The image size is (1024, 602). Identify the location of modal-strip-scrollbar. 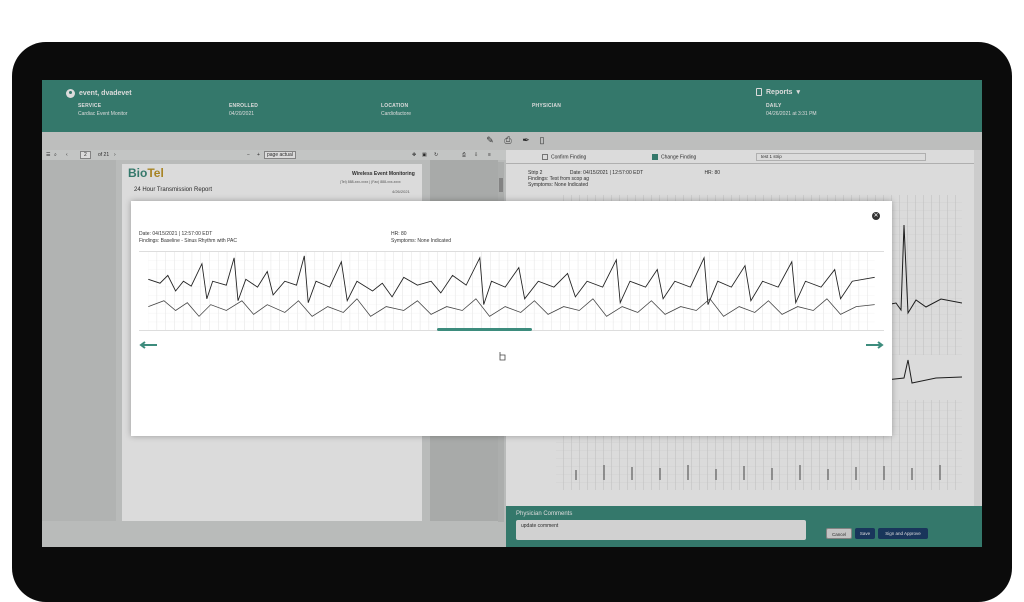
(484, 329).